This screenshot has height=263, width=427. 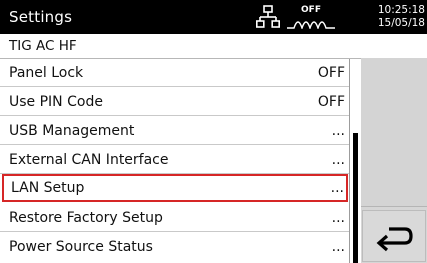 I want to click on mode-bar: TIG AC HF, so click(x=213, y=46).